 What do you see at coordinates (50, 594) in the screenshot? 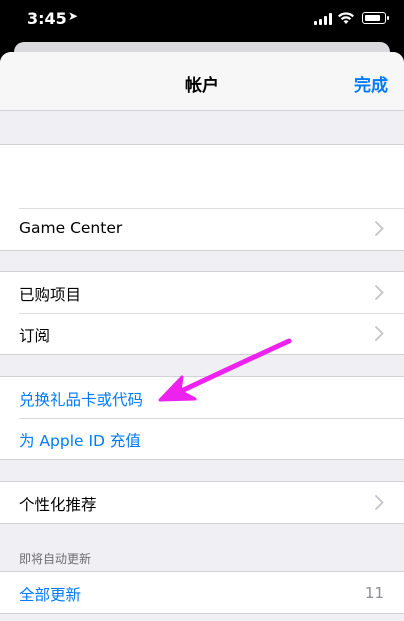
I see `update-all-button: 全部更新` at bounding box center [50, 594].